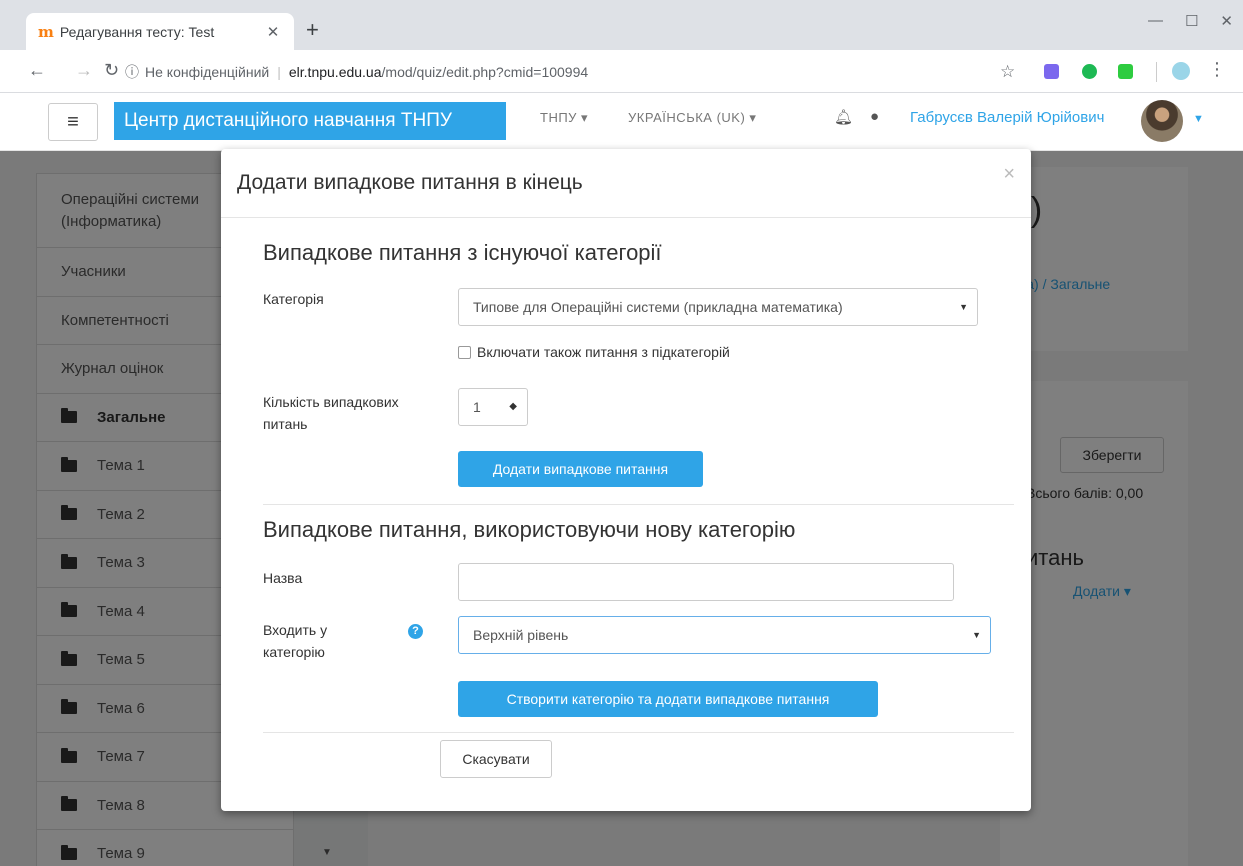 This screenshot has height=866, width=1243. What do you see at coordinates (1155, 21) in the screenshot?
I see `minimize-icon: —` at bounding box center [1155, 21].